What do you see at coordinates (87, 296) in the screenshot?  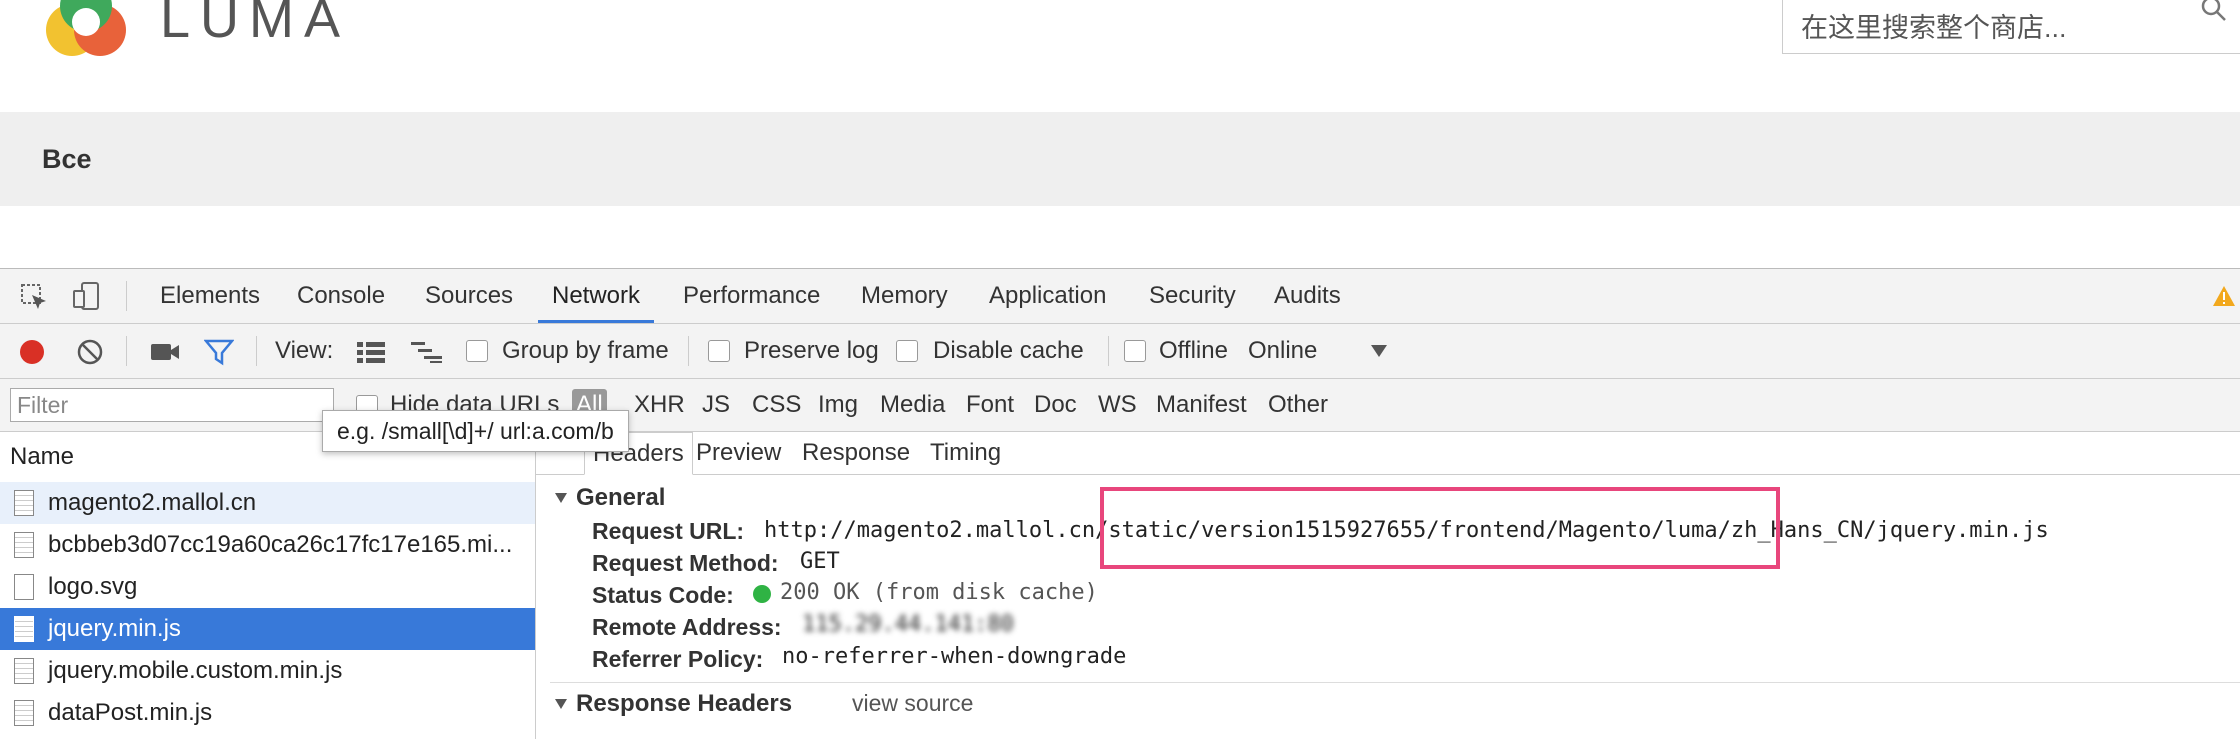 I see `device-toolbar-icon` at bounding box center [87, 296].